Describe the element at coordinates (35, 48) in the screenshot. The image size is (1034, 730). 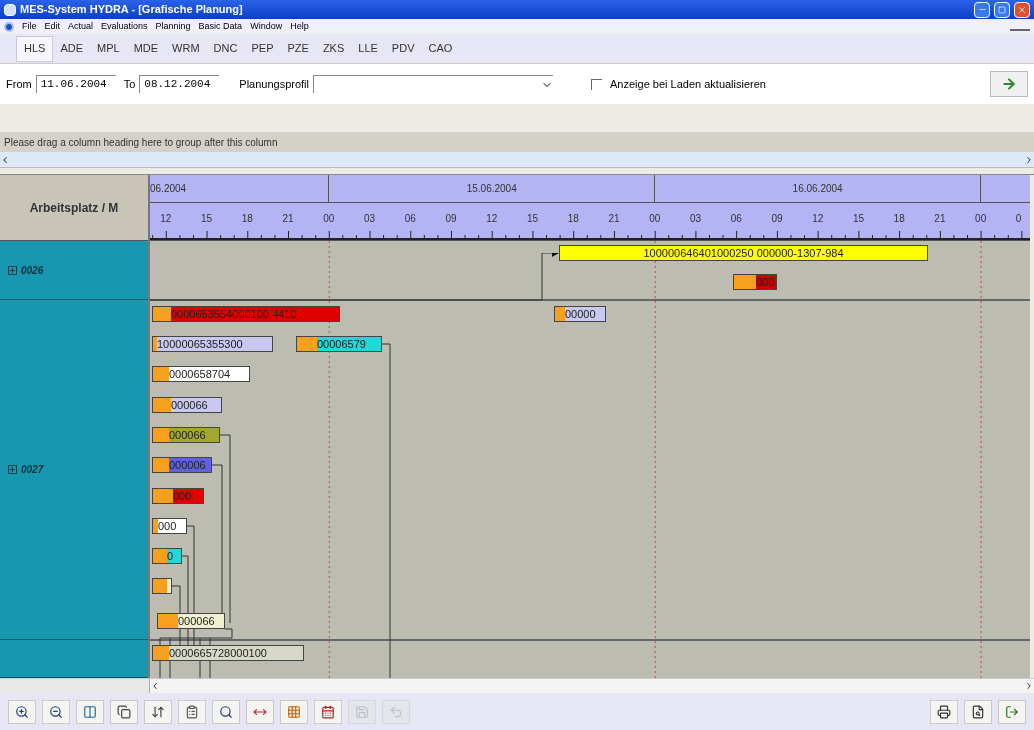
I see `module-tab: HLS` at that location.